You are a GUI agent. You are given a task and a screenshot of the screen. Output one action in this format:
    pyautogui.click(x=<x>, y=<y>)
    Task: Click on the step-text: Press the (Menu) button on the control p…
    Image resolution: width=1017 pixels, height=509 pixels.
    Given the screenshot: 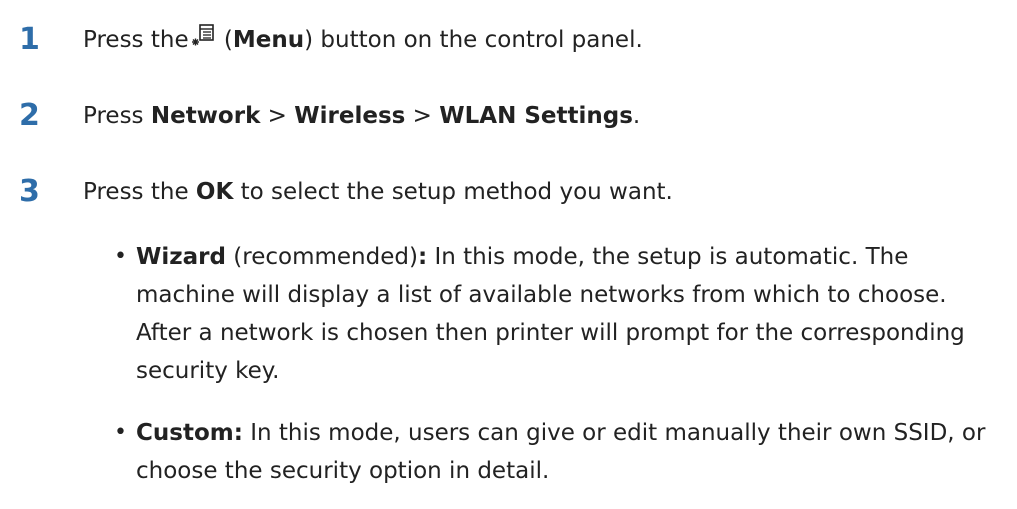 What is the action you would take?
    pyautogui.click(x=363, y=40)
    